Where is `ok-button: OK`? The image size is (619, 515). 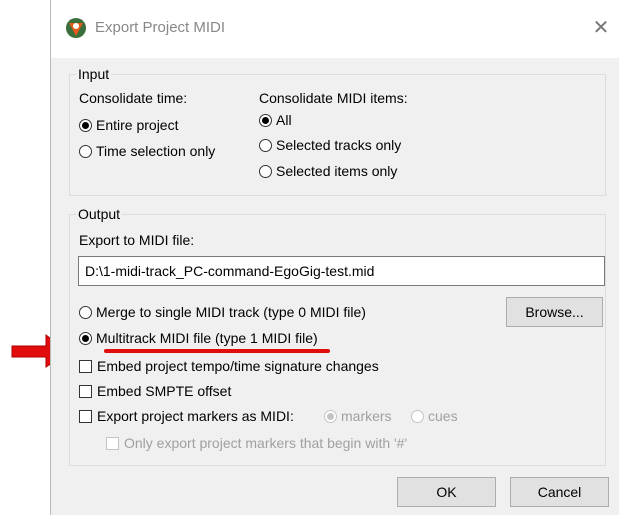
ok-button: OK is located at coordinates (446, 492).